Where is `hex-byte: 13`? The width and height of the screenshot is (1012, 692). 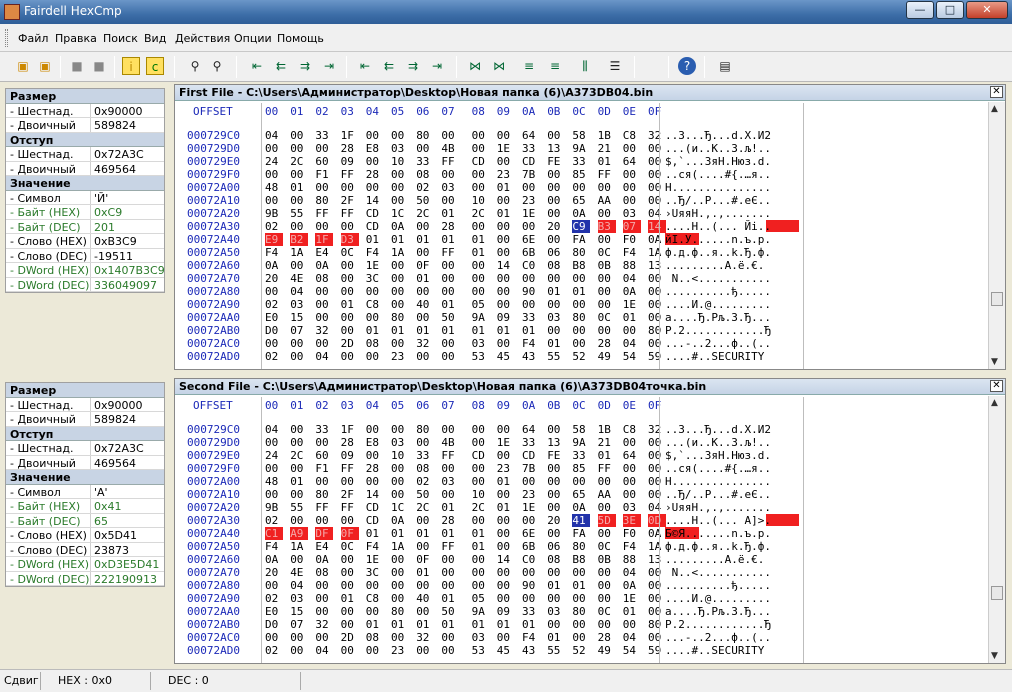 hex-byte: 13 is located at coordinates (556, 442).